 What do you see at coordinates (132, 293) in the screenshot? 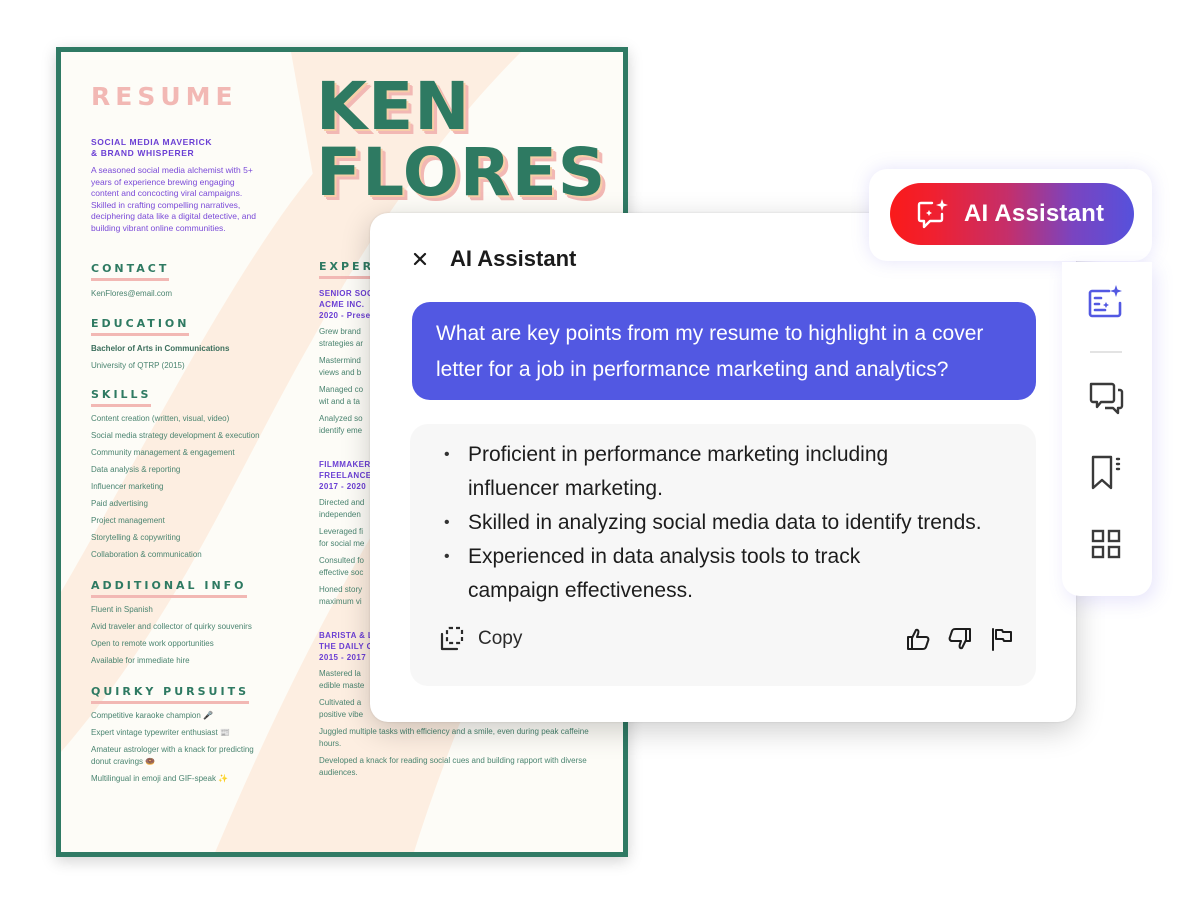
I see `contact-email: KenFlores@email.com` at bounding box center [132, 293].